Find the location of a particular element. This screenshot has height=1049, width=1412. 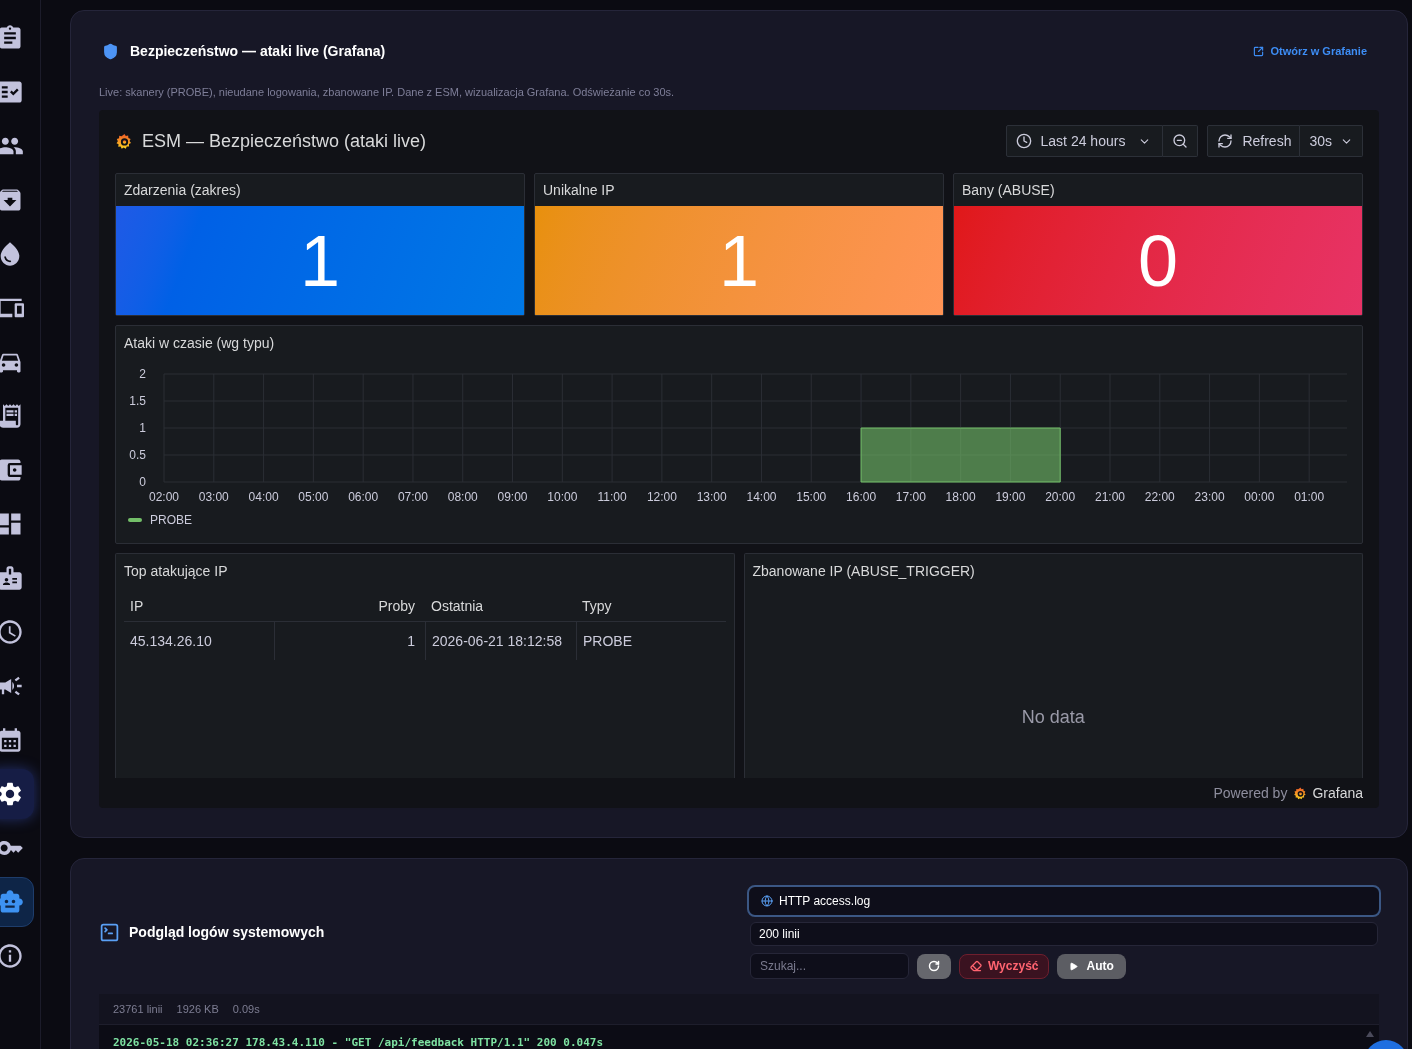

axis-tick-label: 07:00 is located at coordinates (412, 497).